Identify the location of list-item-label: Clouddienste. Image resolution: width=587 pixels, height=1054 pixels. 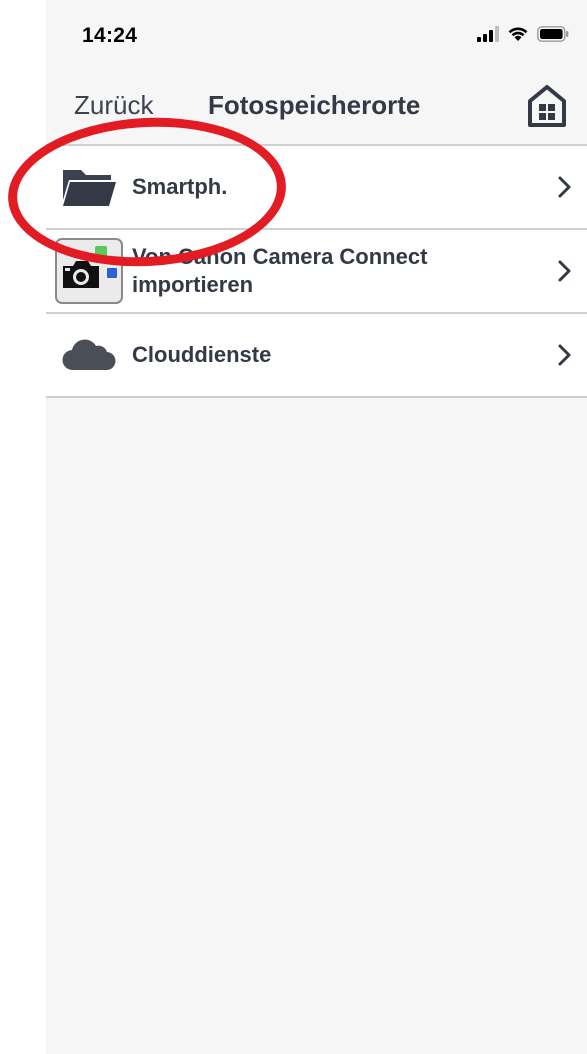
(202, 354).